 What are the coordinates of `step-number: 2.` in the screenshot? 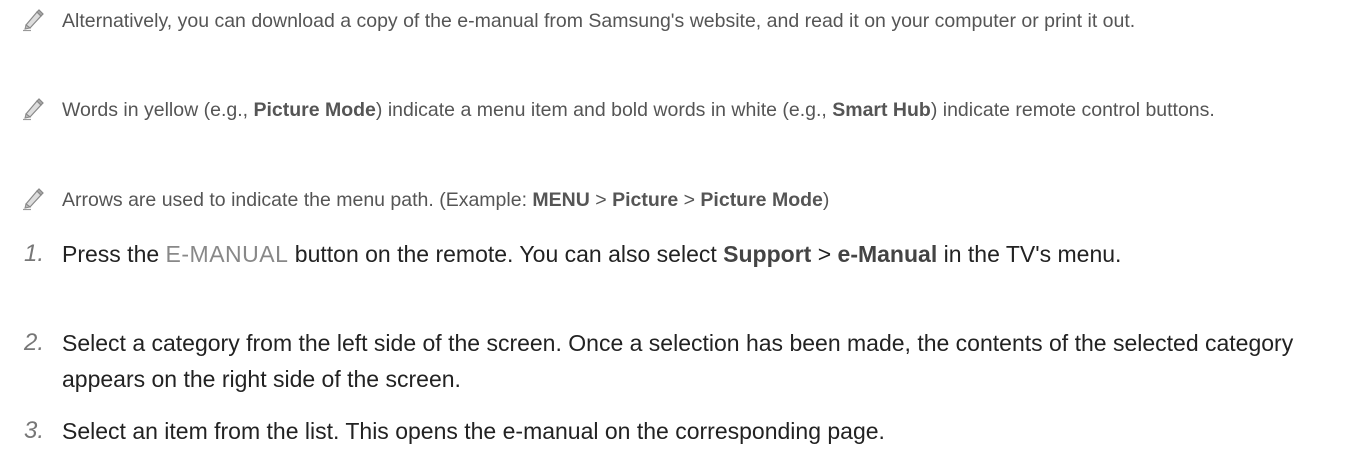 It's located at (34, 342).